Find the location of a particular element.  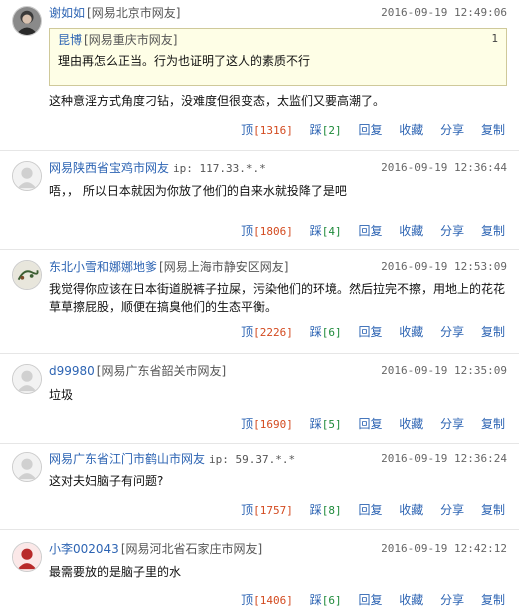

downvote-button: 踩[2] is located at coordinates (326, 130).